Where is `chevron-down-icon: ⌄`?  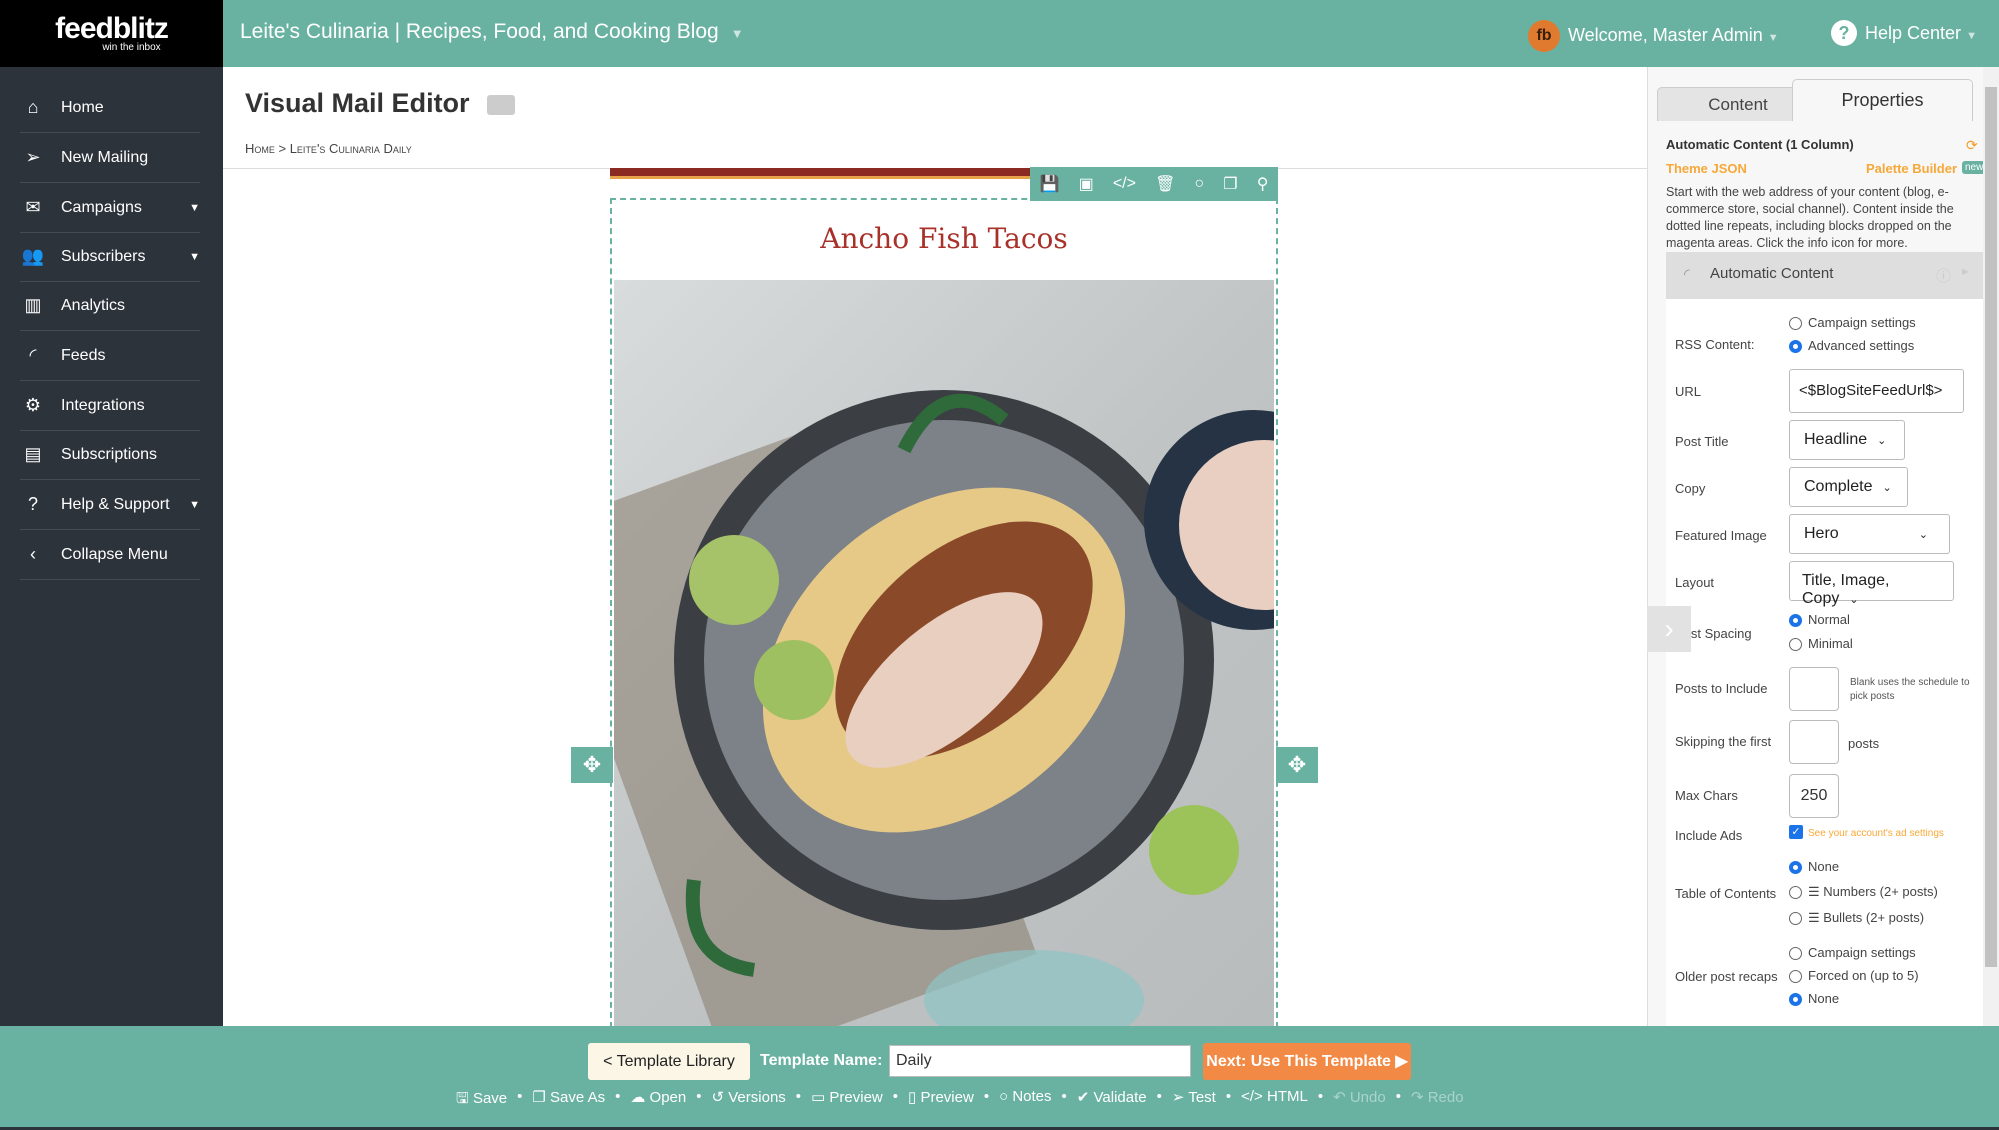
chevron-down-icon: ⌄ is located at coordinates (1854, 600).